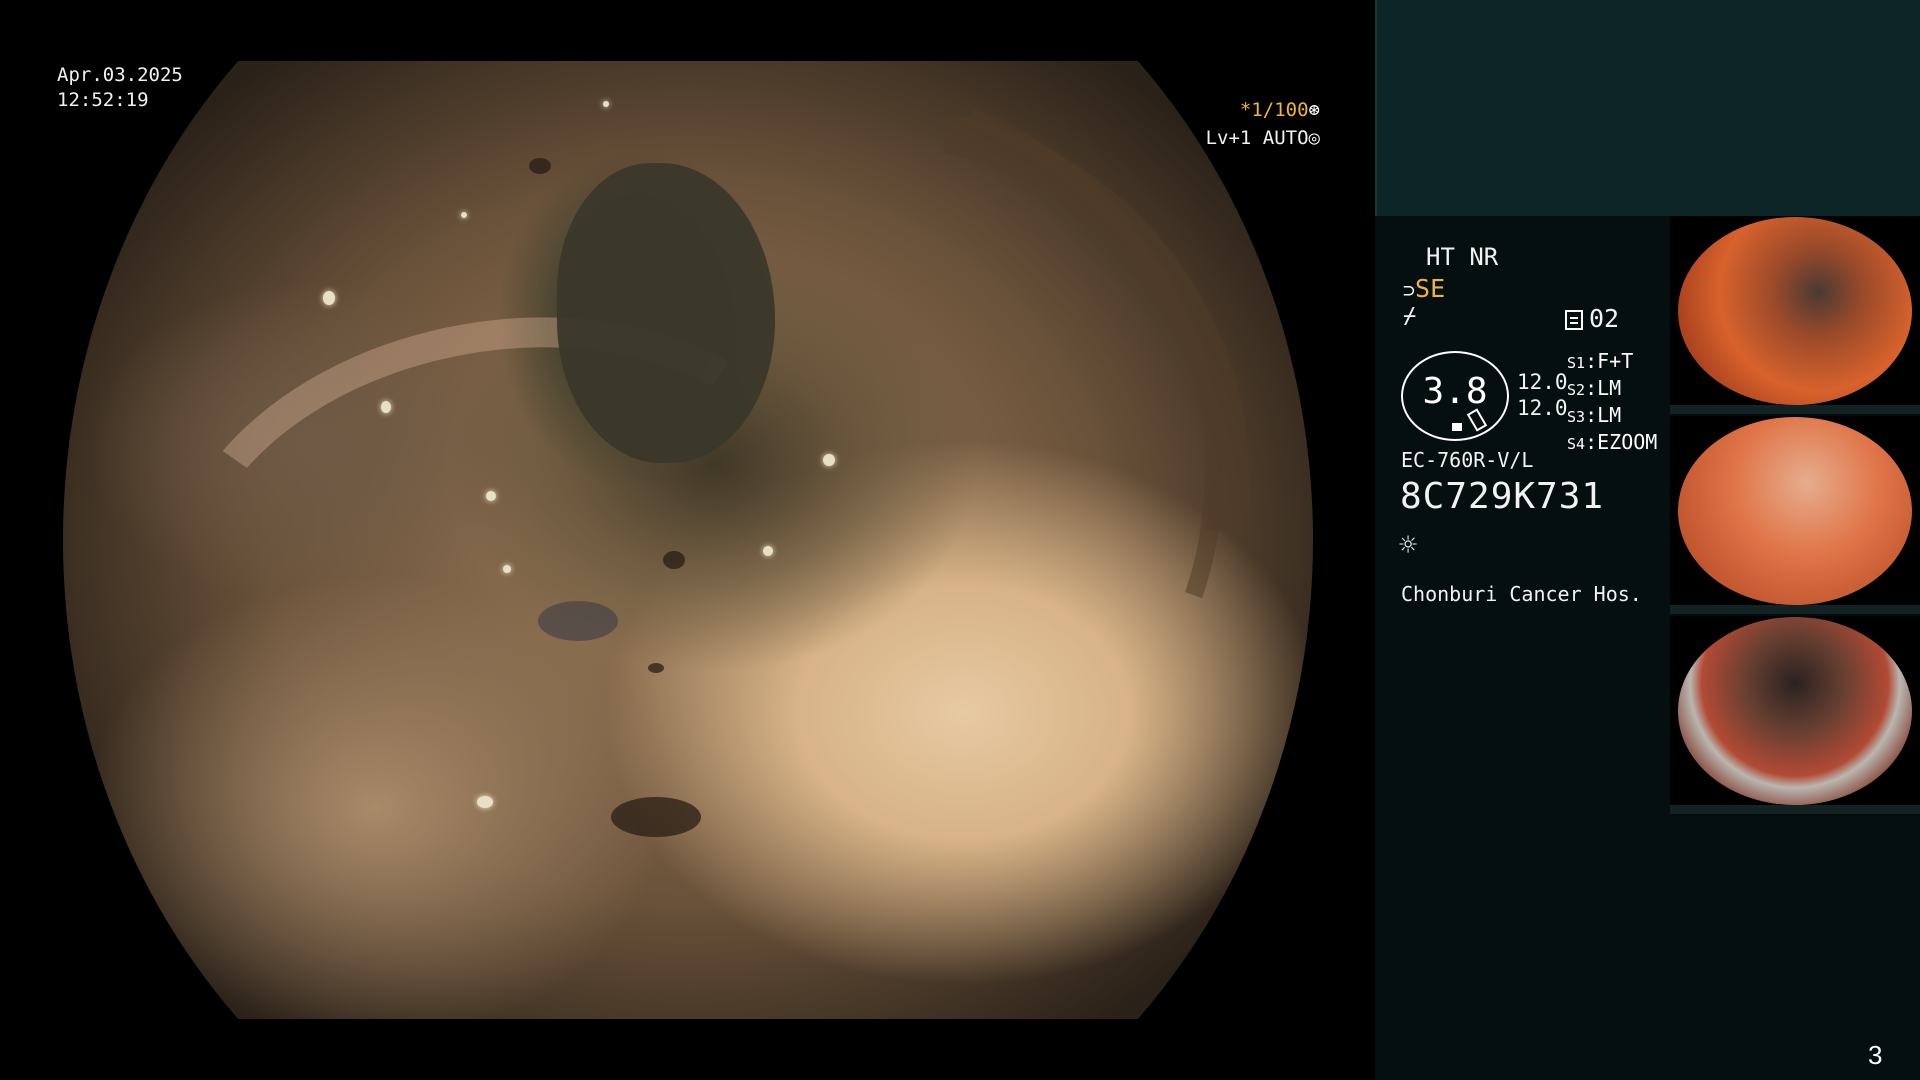 Image resolution: width=1920 pixels, height=1080 pixels. I want to click on slot-row: S1:F+T, so click(1600, 361).